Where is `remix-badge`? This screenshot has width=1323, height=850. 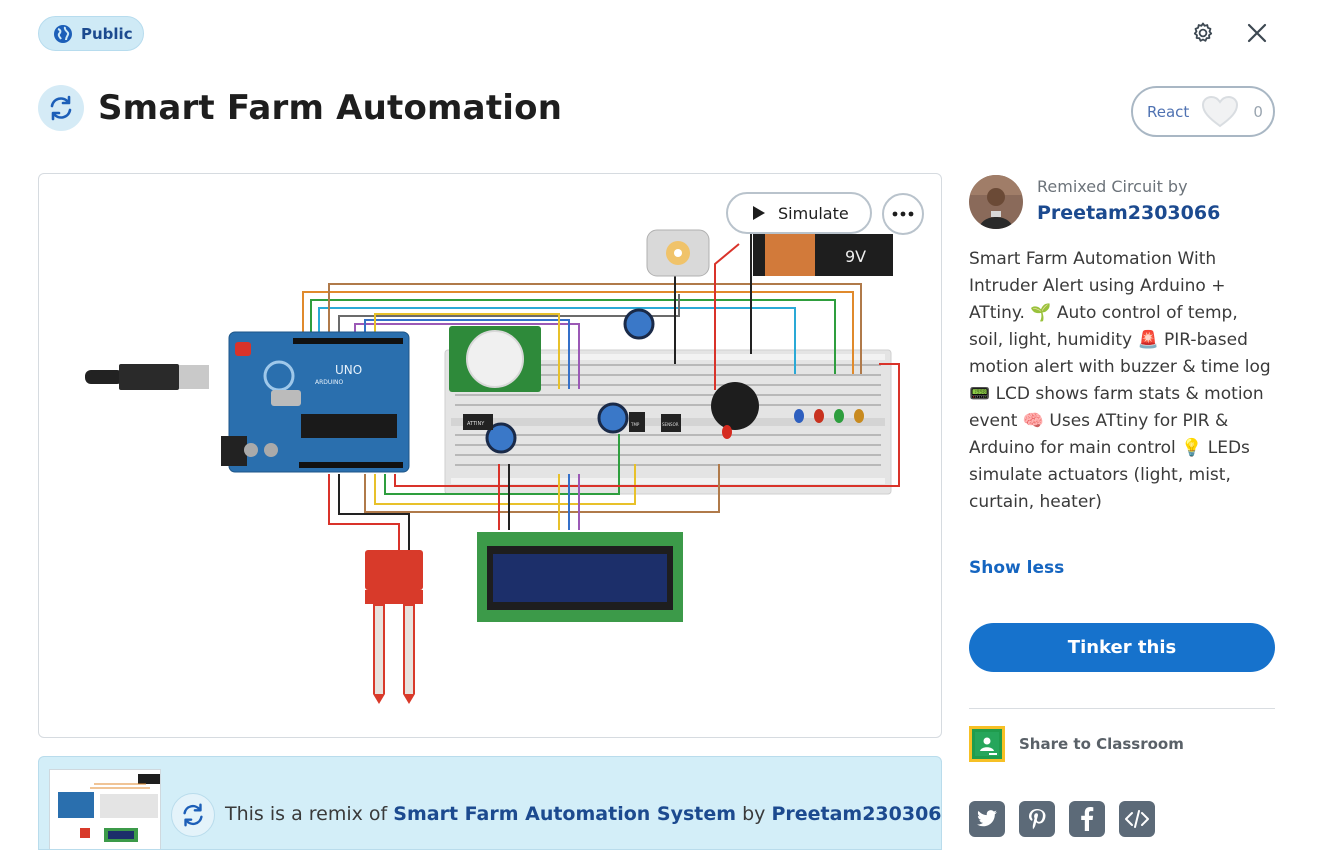 remix-badge is located at coordinates (61, 108).